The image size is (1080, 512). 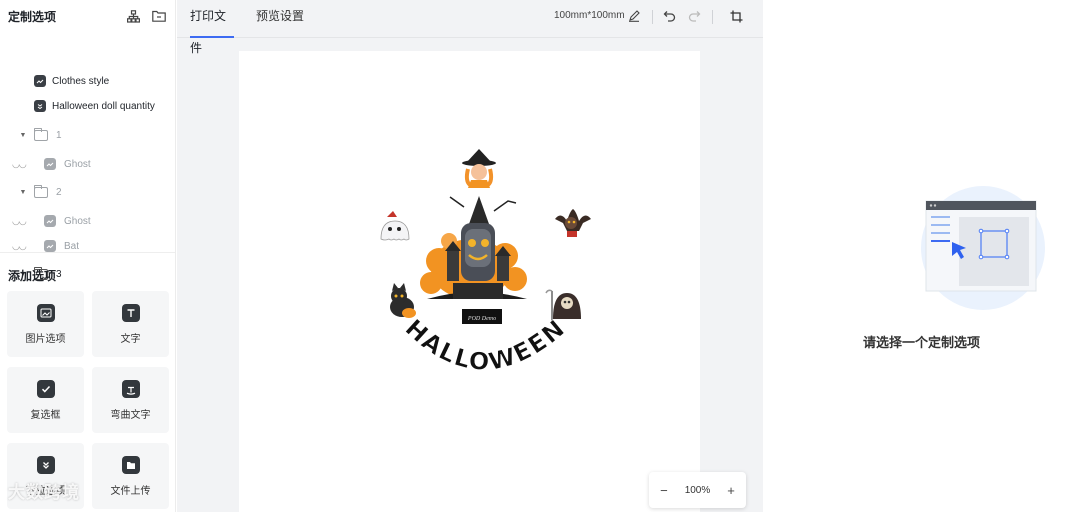 I want to click on tree-item-label: Clothes style, so click(x=81, y=81).